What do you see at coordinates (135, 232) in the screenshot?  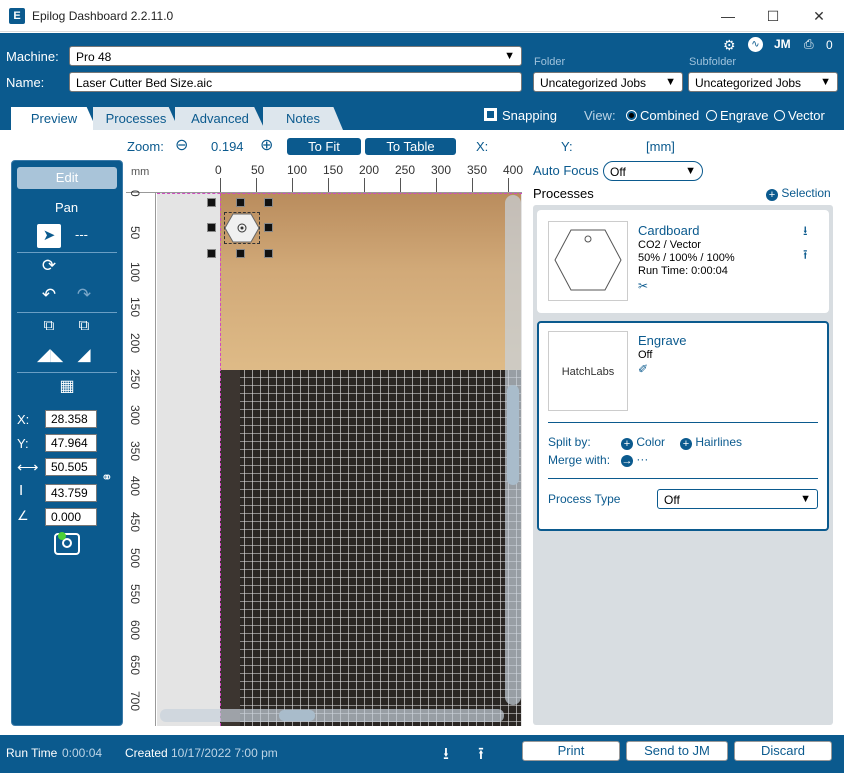 I see `ruler-tick-label: 50` at bounding box center [135, 232].